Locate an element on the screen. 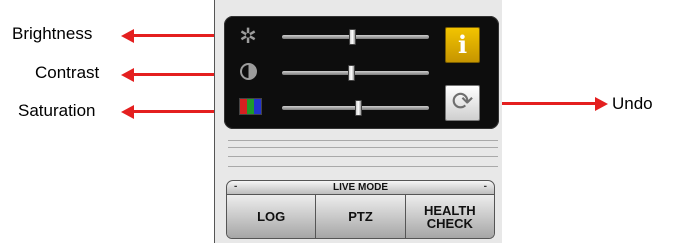 The height and width of the screenshot is (243, 673). undo-arrow-head is located at coordinates (601, 104).